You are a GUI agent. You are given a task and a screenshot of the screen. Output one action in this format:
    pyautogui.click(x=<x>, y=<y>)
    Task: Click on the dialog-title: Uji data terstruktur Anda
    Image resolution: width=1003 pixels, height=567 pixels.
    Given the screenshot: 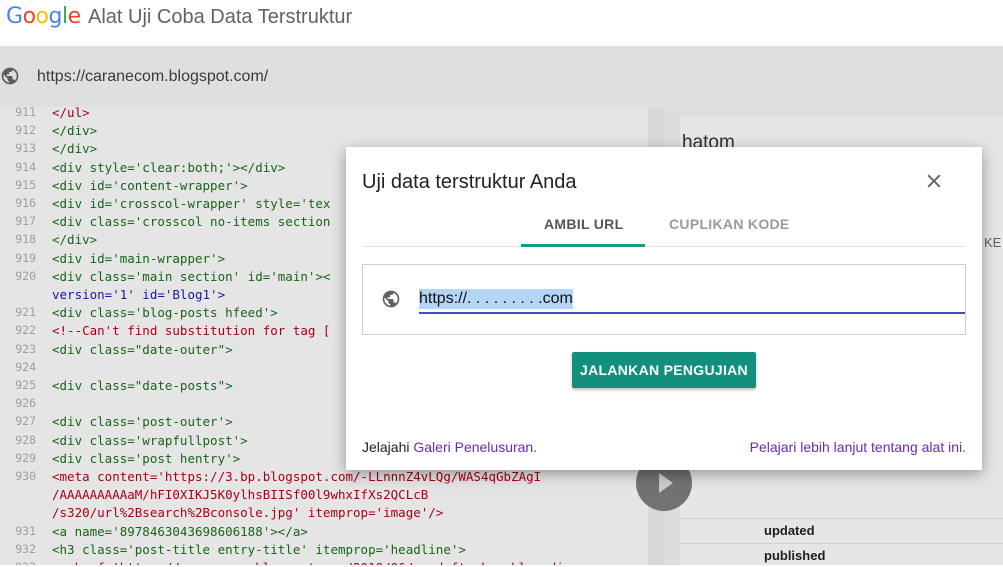 What is the action you would take?
    pyautogui.click(x=469, y=182)
    